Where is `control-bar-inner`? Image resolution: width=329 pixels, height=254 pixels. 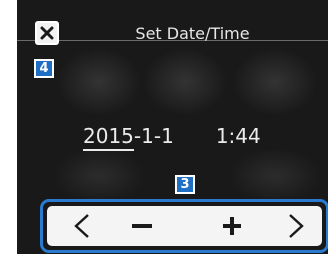
control-bar-inner is located at coordinates (184, 226).